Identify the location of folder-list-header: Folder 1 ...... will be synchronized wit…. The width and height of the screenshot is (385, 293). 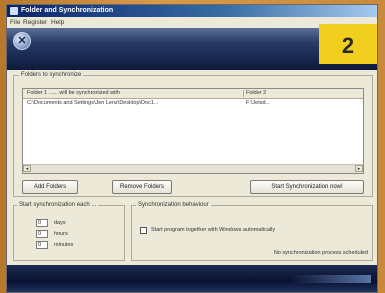
(193, 94).